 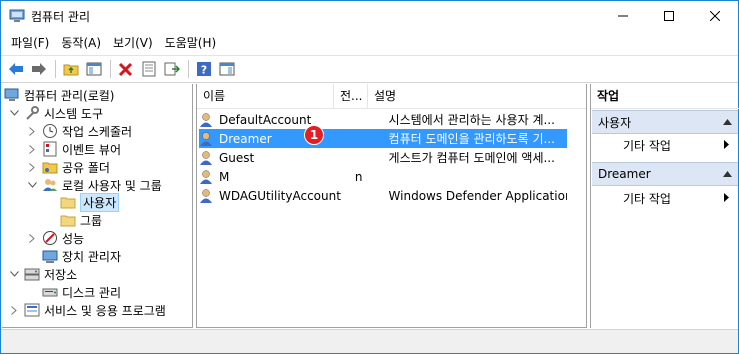 I want to click on tree-item-task-scheduler: 작업 스케줄러, so click(x=79, y=131).